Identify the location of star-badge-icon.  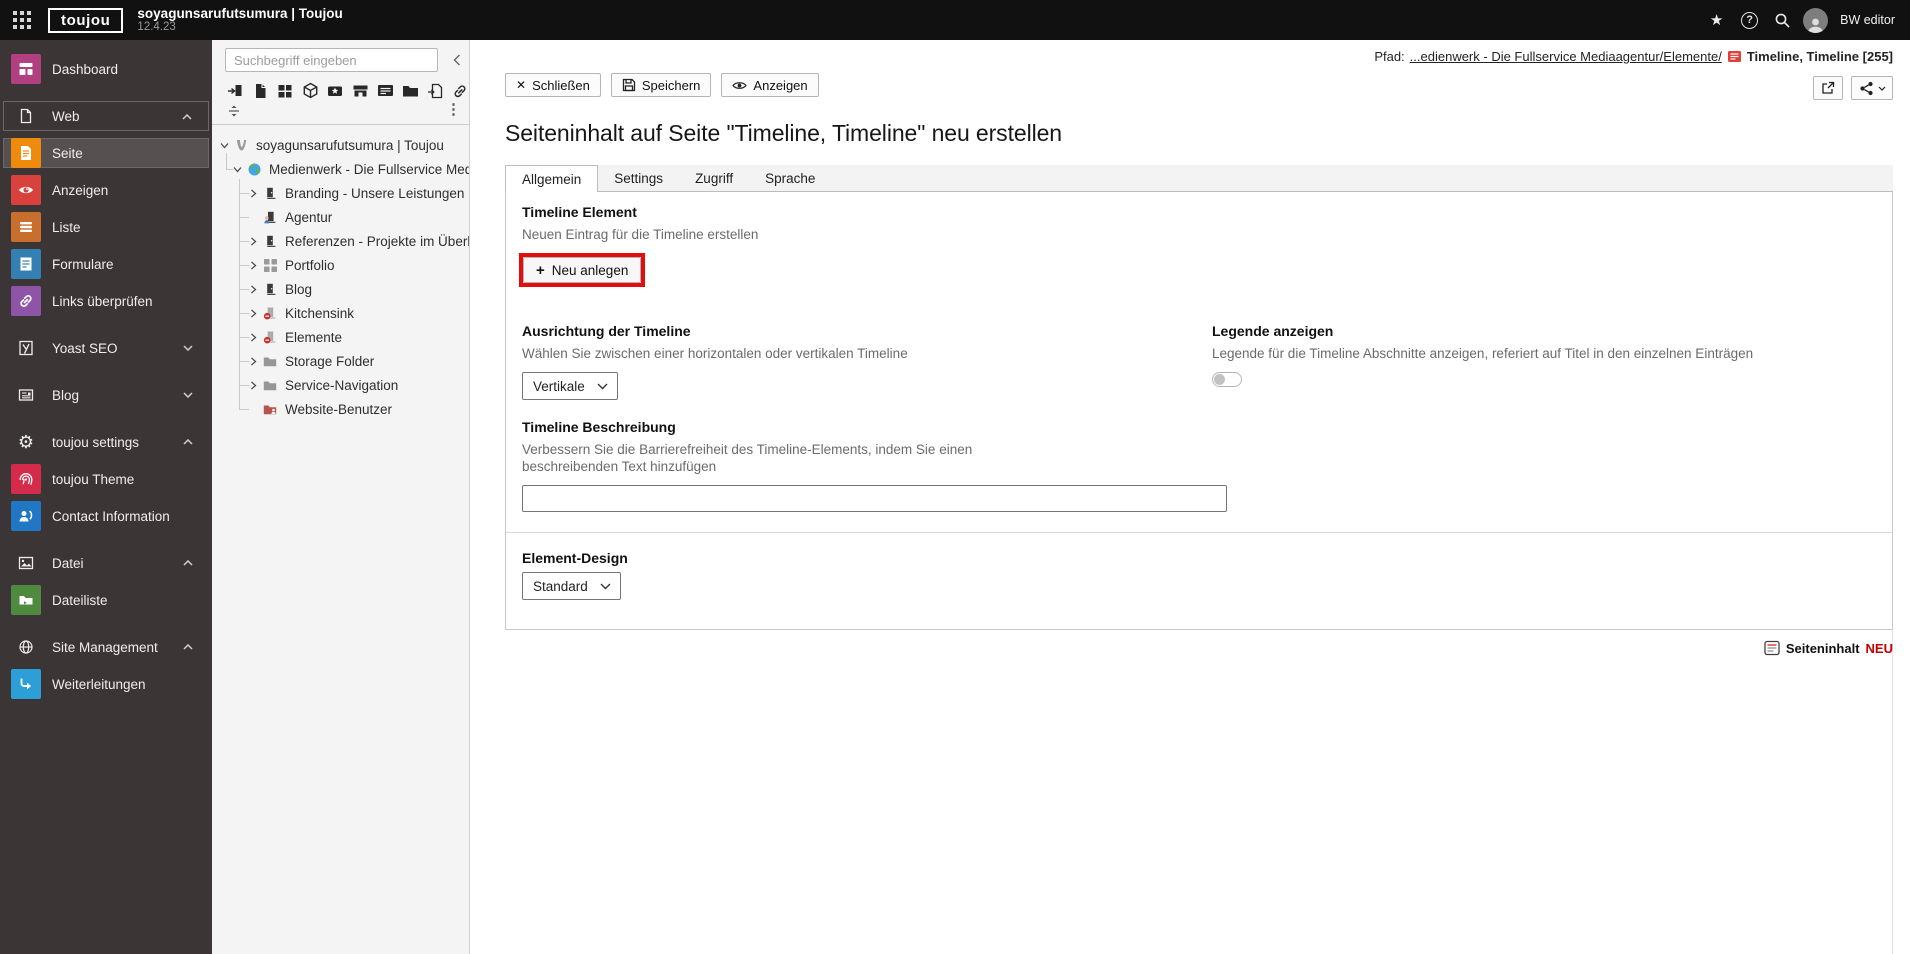
(335, 90).